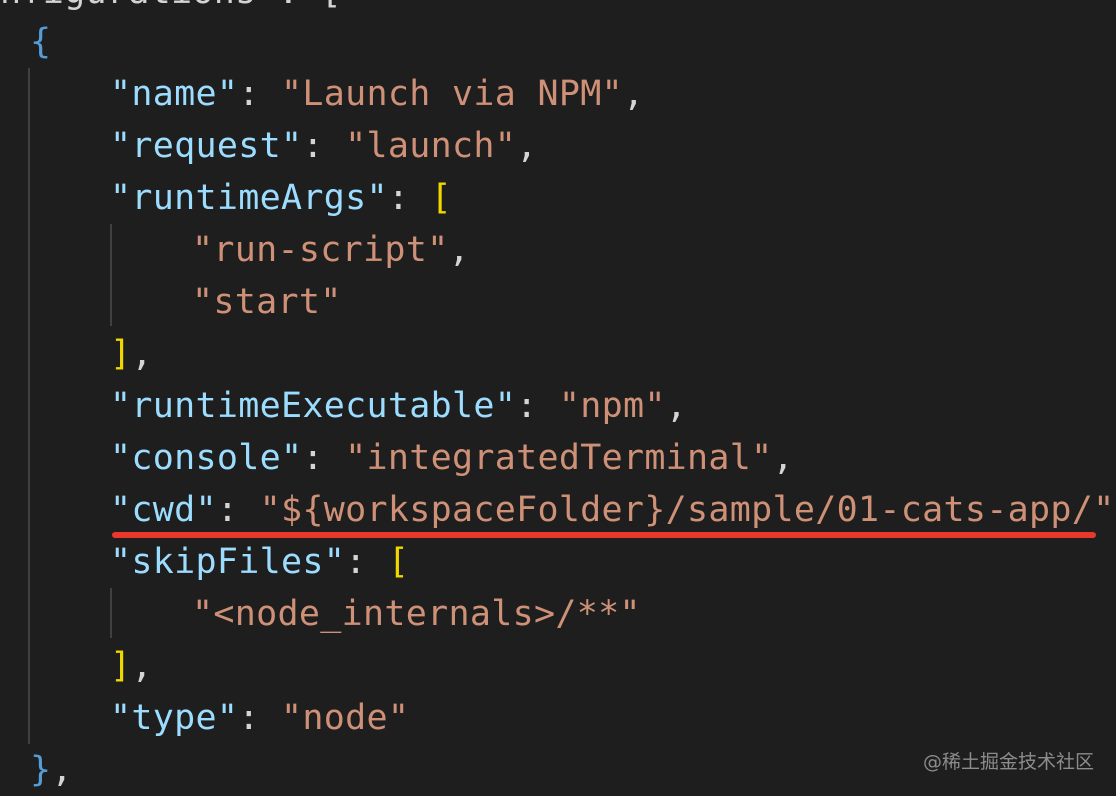  What do you see at coordinates (206, 458) in the screenshot?
I see `key-console: "console"` at bounding box center [206, 458].